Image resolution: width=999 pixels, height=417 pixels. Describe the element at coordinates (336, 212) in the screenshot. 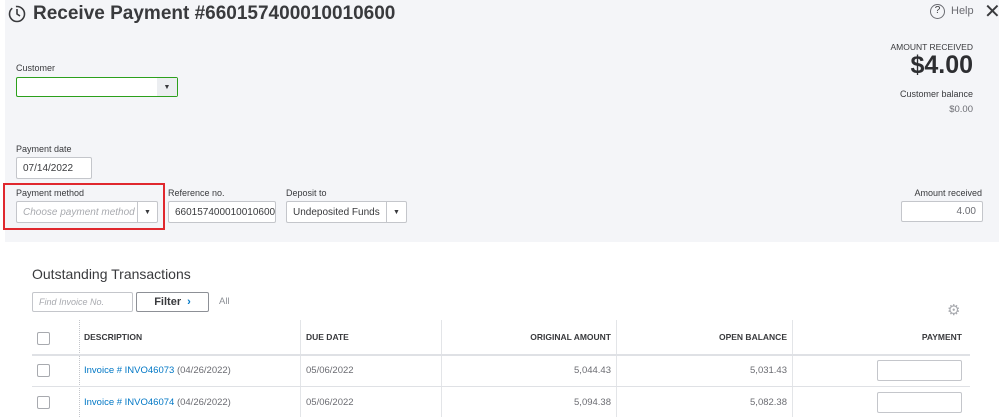

I see `deposit-value: Undeposited Funds` at that location.